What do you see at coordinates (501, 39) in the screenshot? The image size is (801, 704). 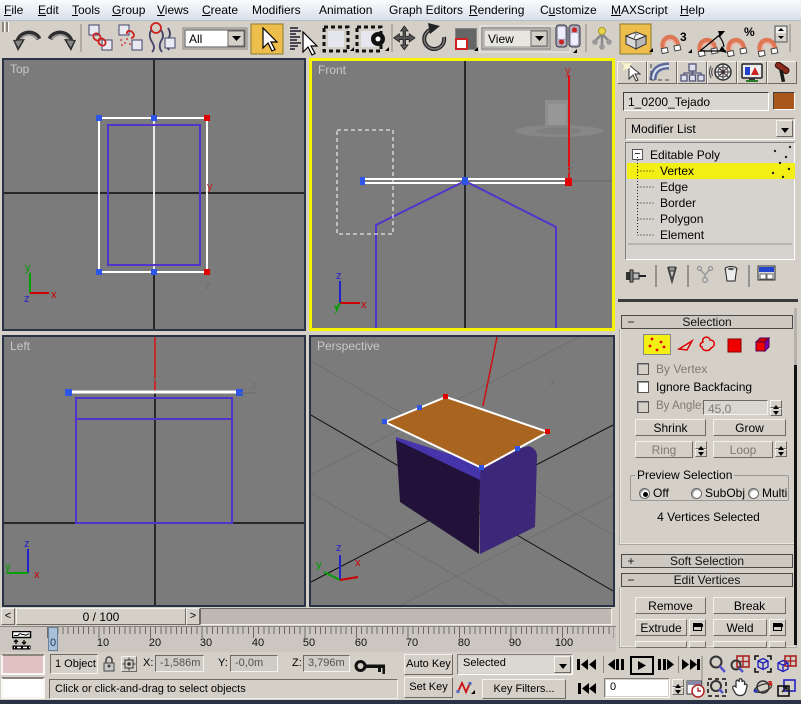 I see `svg-text: View` at bounding box center [501, 39].